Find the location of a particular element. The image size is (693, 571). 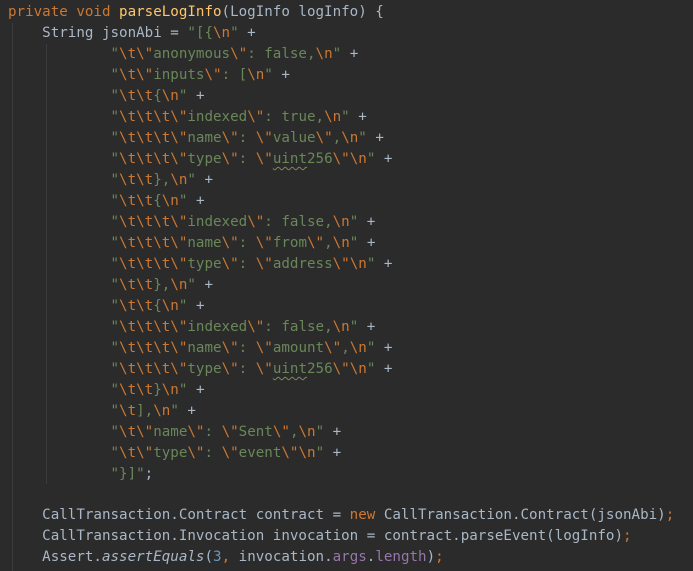

string-literal: : is located at coordinates (247, 348).